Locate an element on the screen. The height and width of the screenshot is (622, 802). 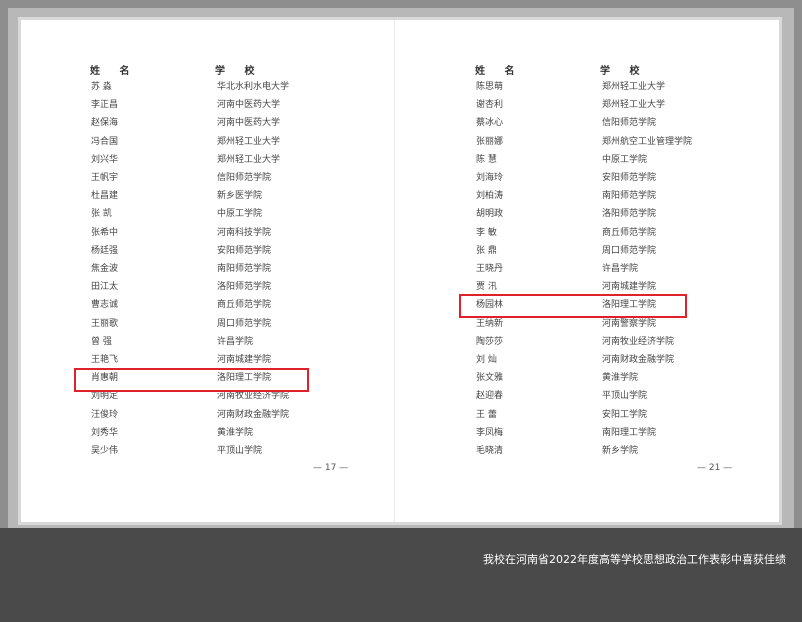
school-name: 洛阳师范学院 is located at coordinates (629, 214).